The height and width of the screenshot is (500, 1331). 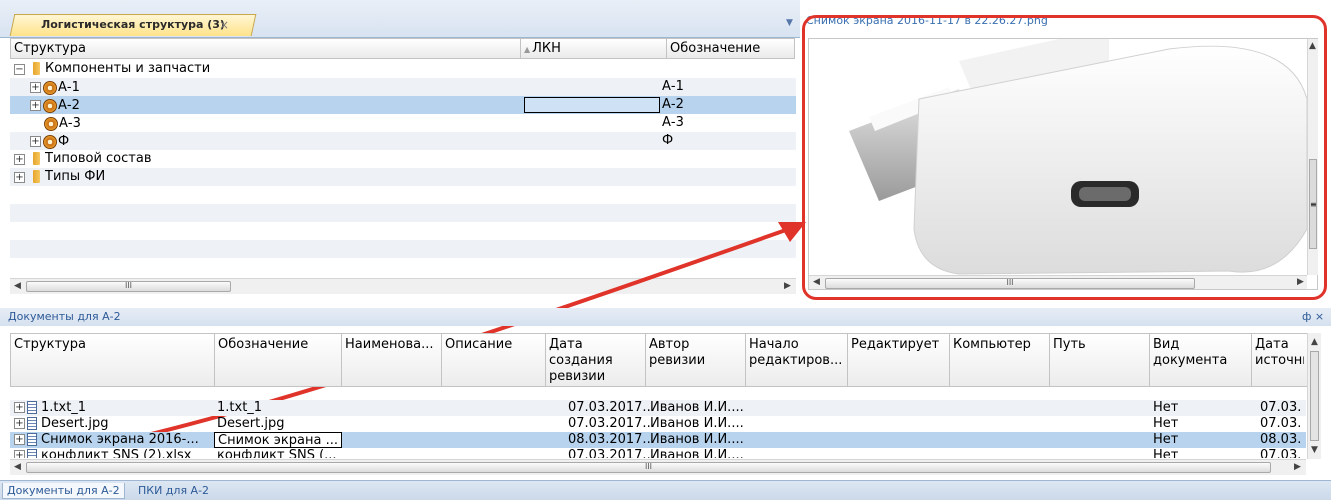 What do you see at coordinates (1314, 342) in the screenshot?
I see `scroll-up-icon: ▲` at bounding box center [1314, 342].